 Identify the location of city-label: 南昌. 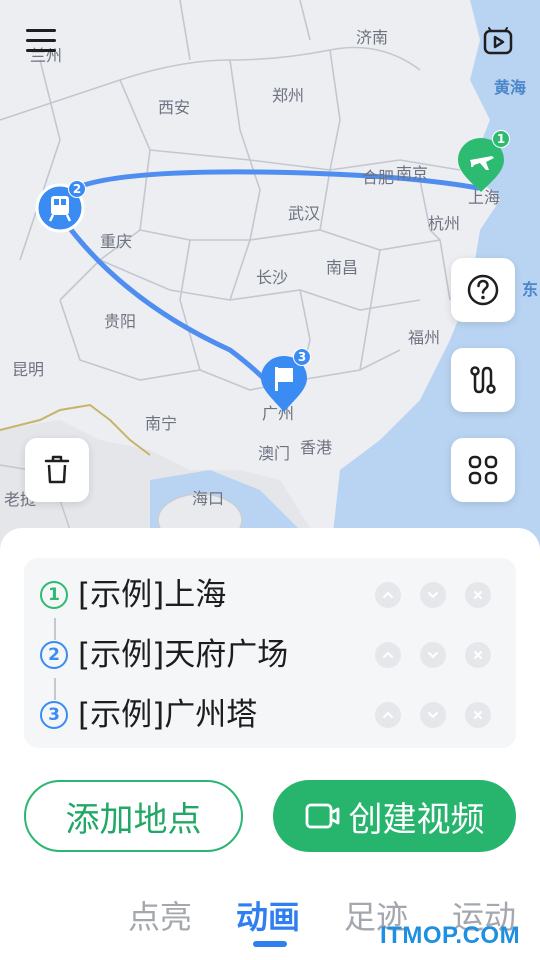
(342, 267).